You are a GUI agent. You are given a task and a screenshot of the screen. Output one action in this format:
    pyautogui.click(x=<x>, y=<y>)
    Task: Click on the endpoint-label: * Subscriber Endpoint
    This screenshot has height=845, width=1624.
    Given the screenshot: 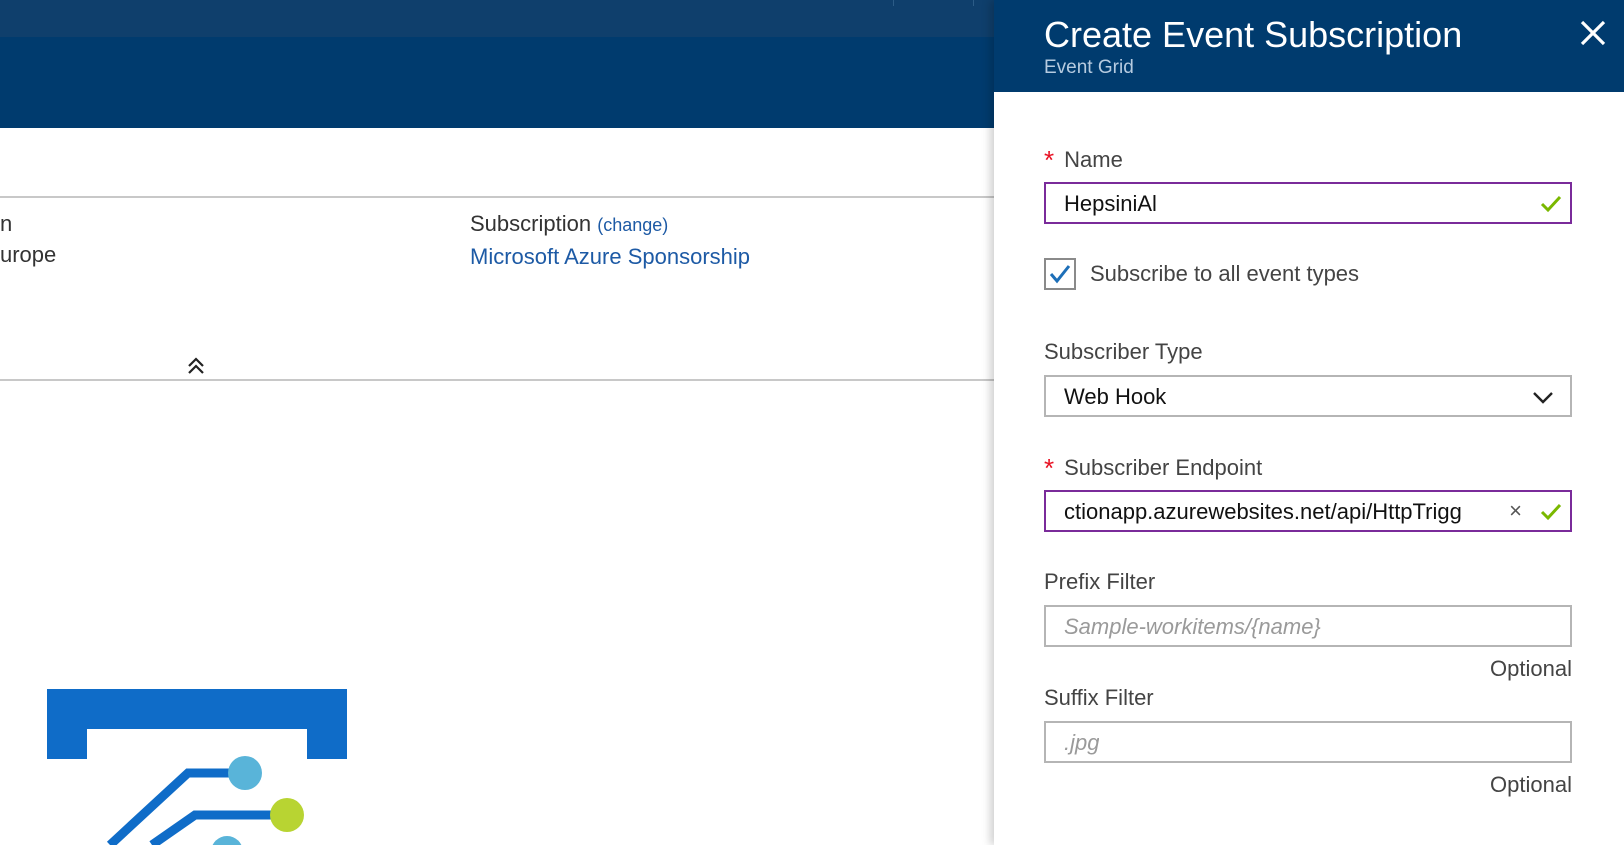 What is the action you would take?
    pyautogui.click(x=1153, y=467)
    